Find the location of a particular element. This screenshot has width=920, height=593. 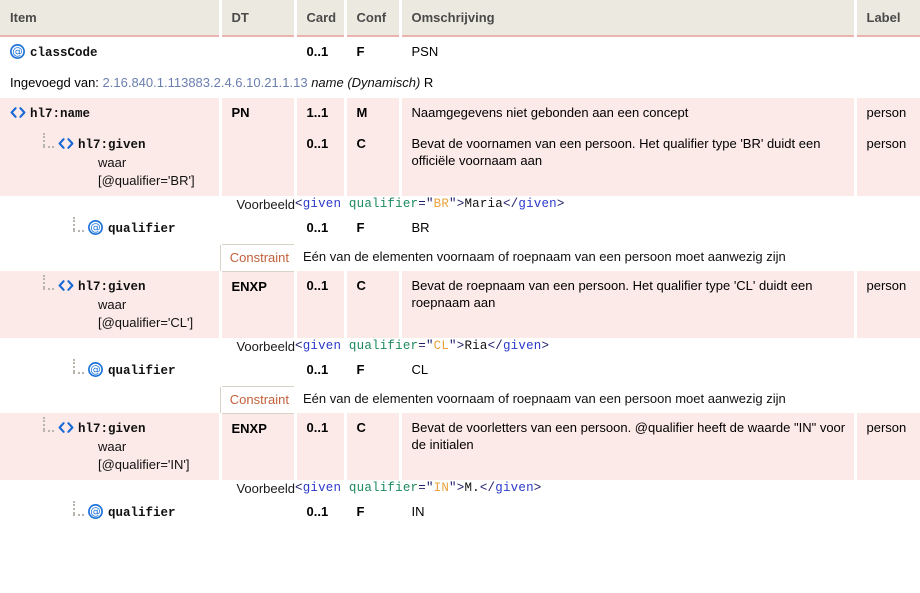

example-code: <given qualifier="IN">M.</given> is located at coordinates (607, 488).